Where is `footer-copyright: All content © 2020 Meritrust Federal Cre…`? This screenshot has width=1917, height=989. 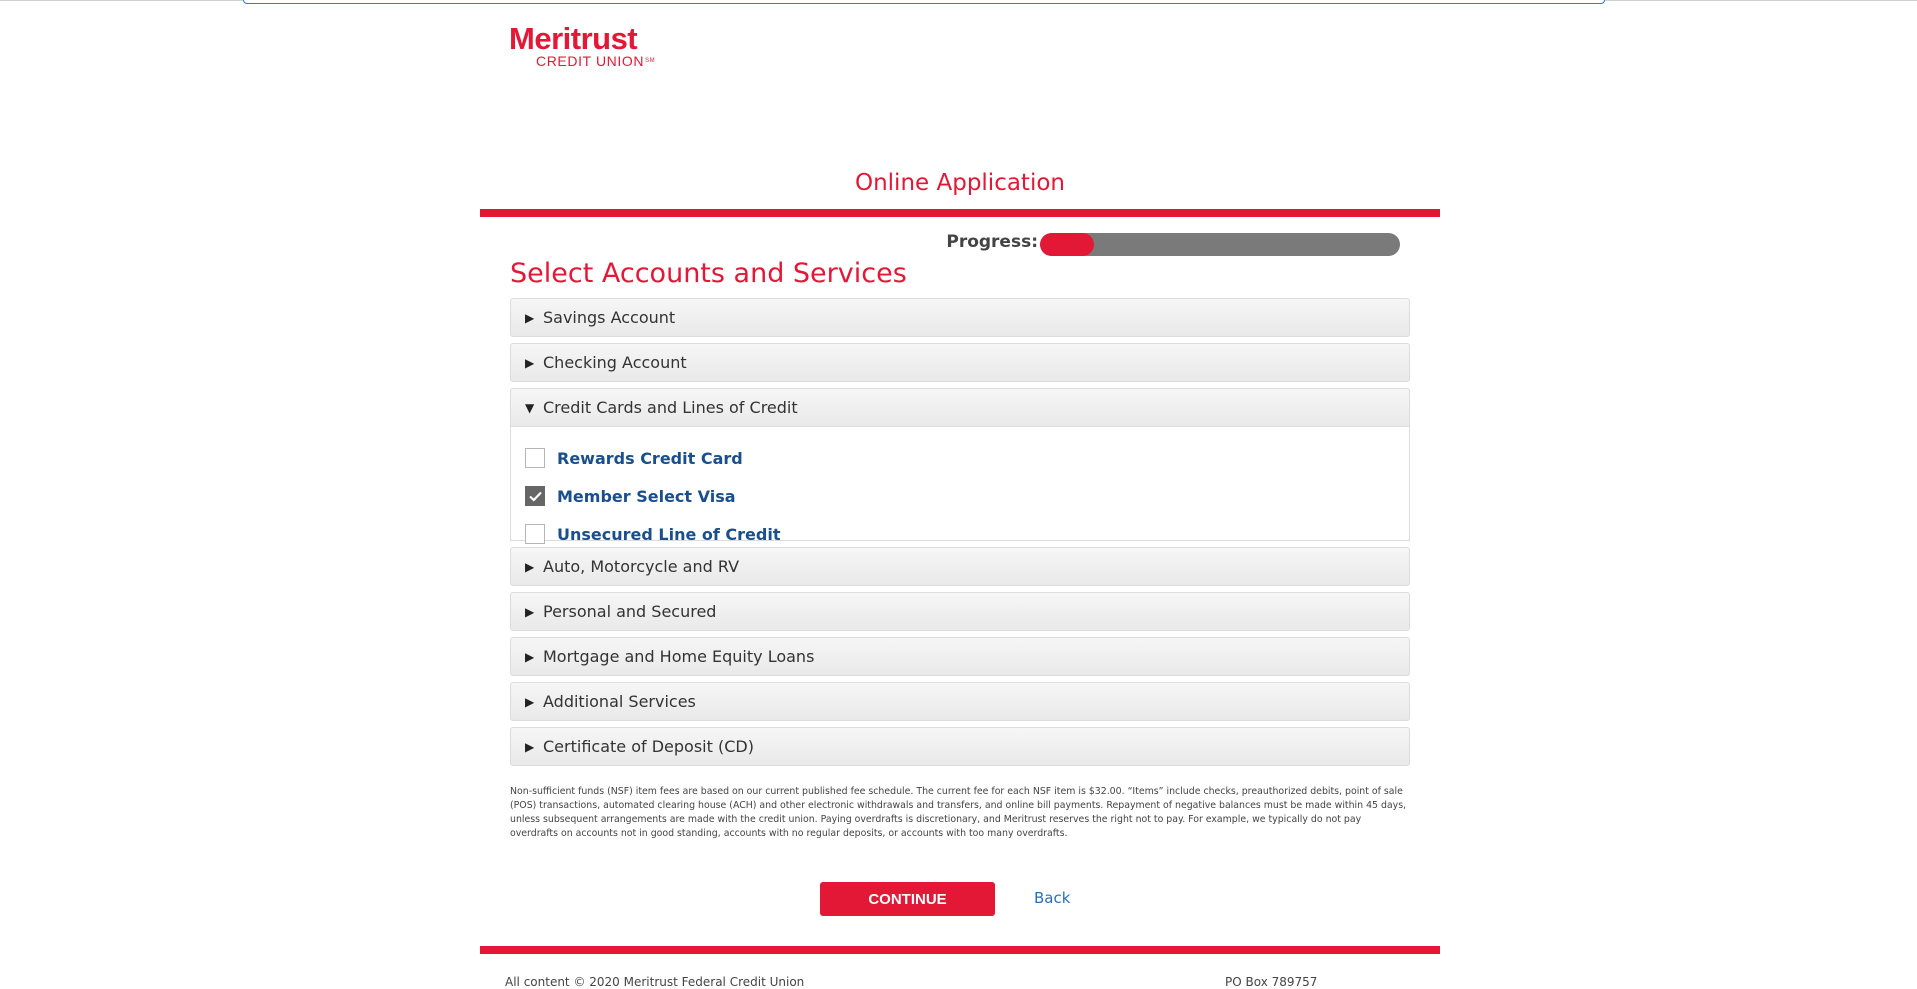
footer-copyright: All content © 2020 Meritrust Federal Cre… is located at coordinates (655, 982).